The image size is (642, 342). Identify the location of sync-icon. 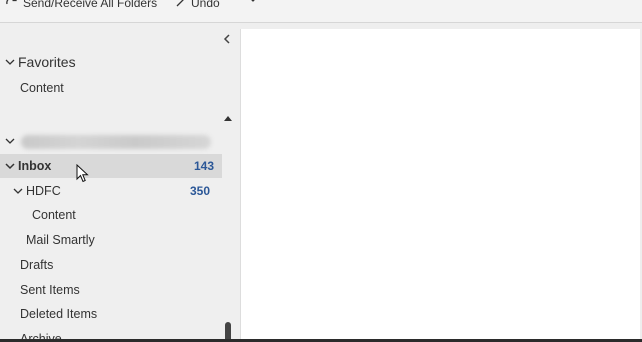
(11, 2).